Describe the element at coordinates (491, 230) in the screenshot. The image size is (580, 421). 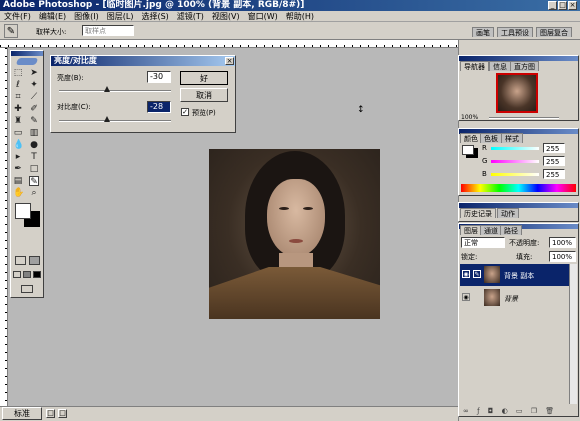
I see `tab-channels: 通道` at that location.